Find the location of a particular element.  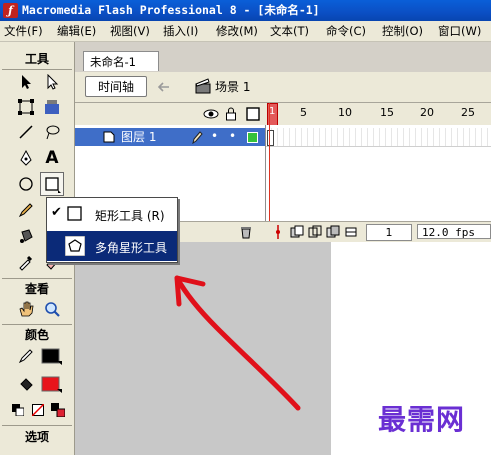

text-a-icon: A is located at coordinates (52, 158).